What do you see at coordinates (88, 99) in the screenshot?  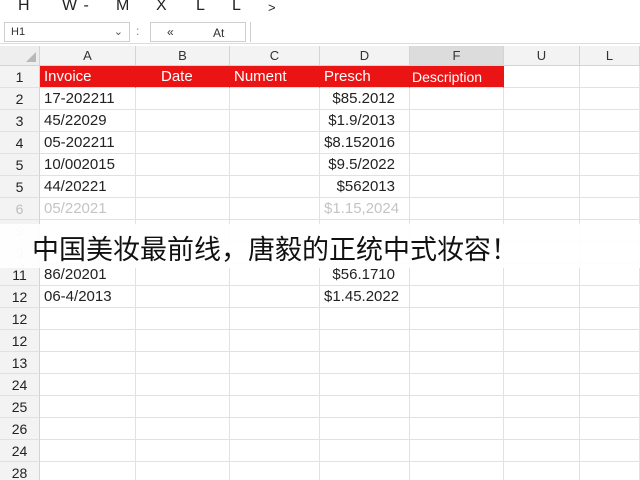 I see `table-cell-a: 17-202211` at bounding box center [88, 99].